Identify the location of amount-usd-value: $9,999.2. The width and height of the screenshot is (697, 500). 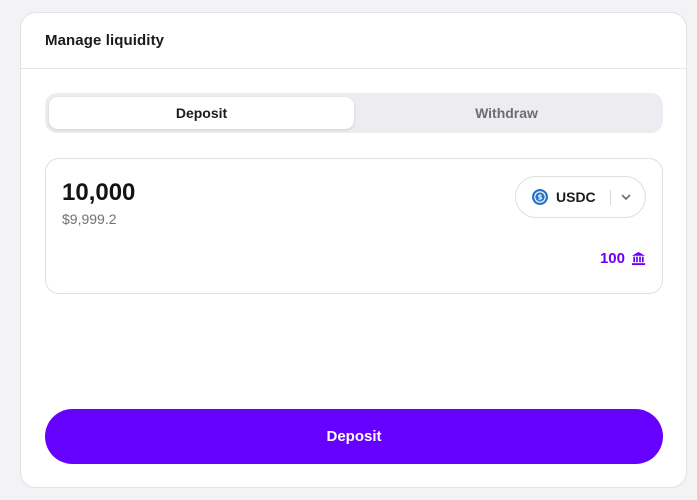
(89, 219).